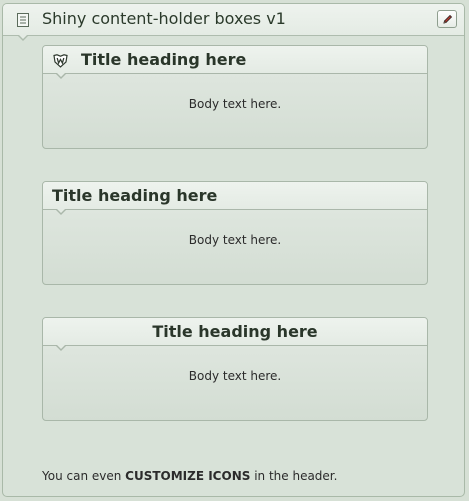  Describe the element at coordinates (84, 476) in the screenshot. I see `footer-prefix: You can even` at that location.